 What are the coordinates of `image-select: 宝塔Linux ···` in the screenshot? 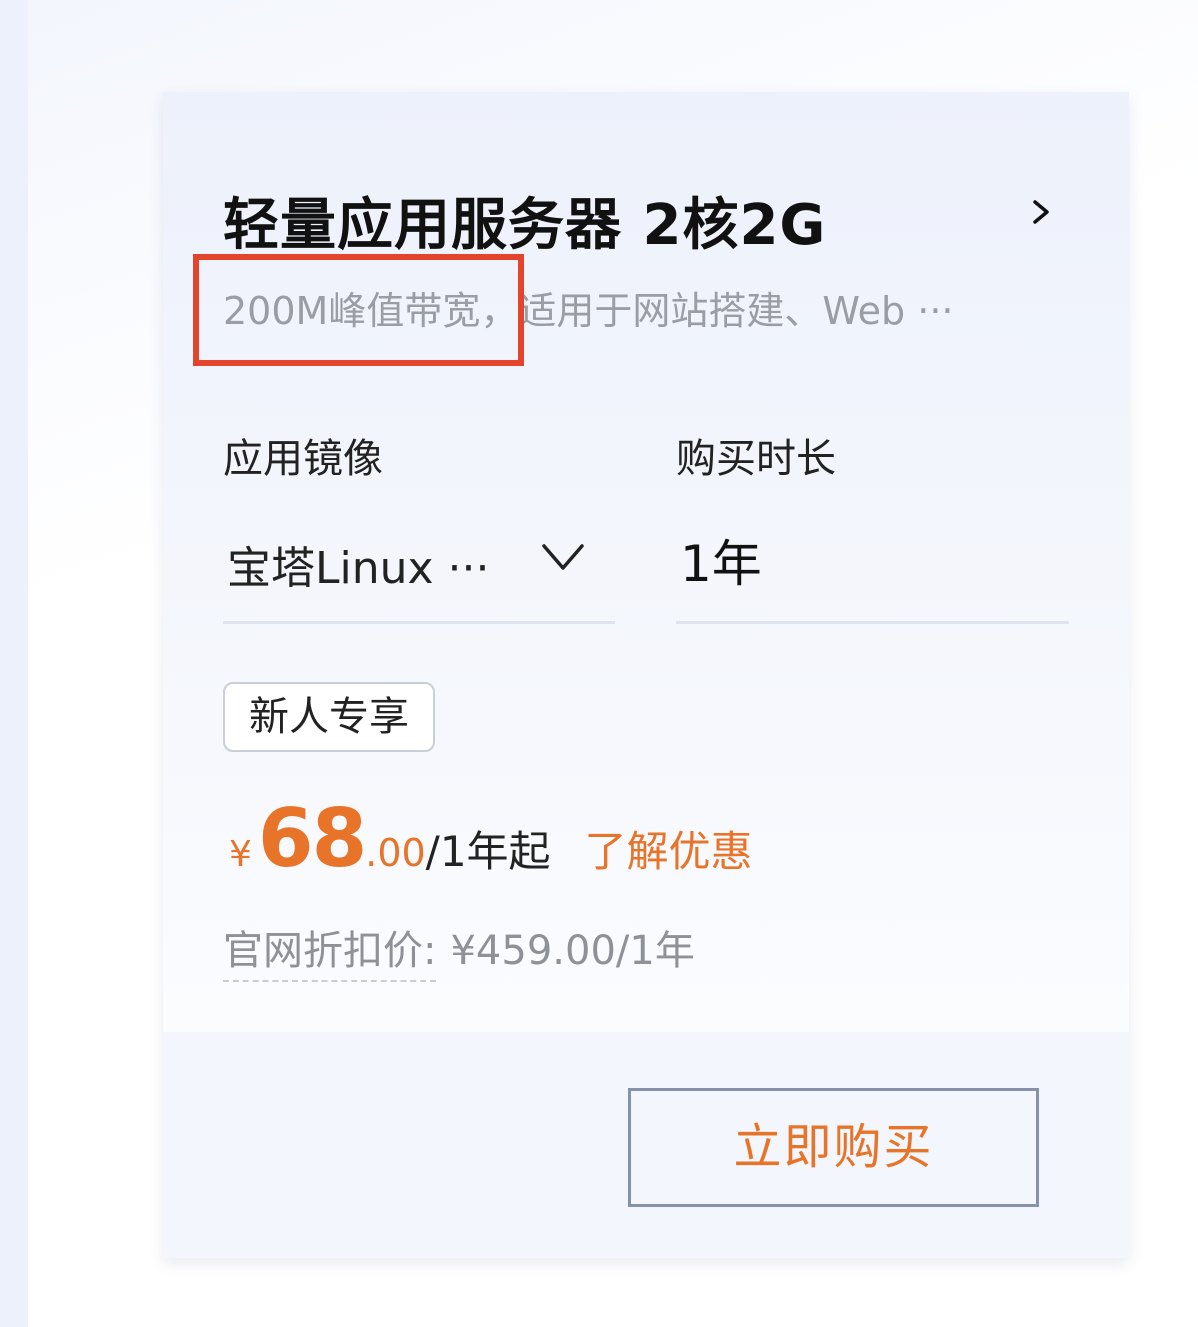 It's located at (419, 567).